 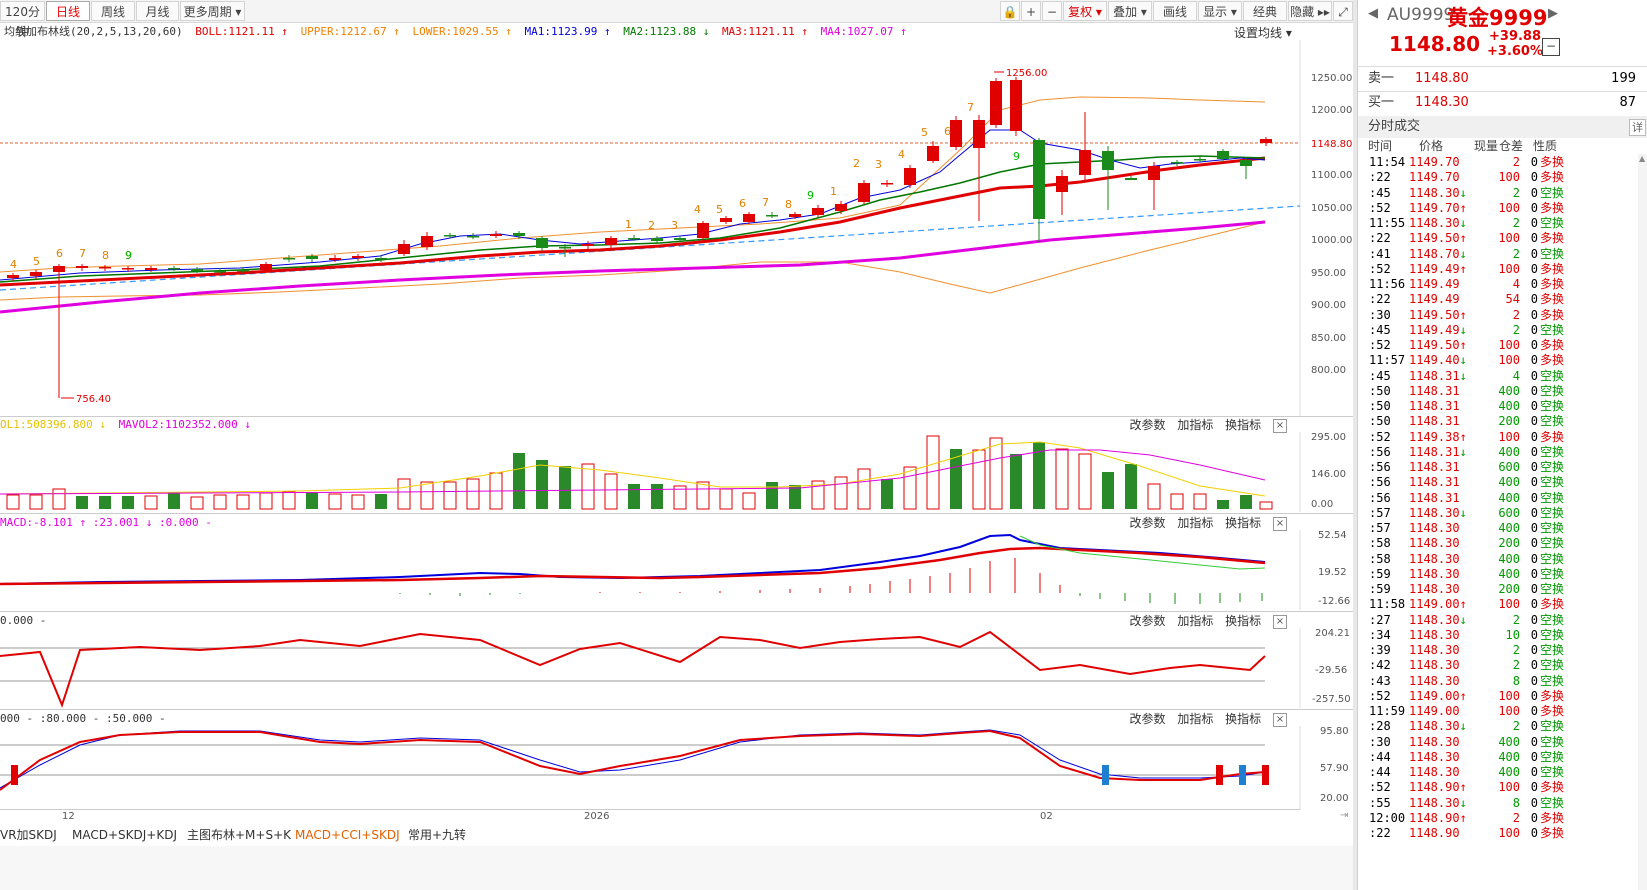 What do you see at coordinates (347, 835) in the screenshot?
I see `tab-macd-cci-skdj: MACD+CCI+SKDJ` at bounding box center [347, 835].